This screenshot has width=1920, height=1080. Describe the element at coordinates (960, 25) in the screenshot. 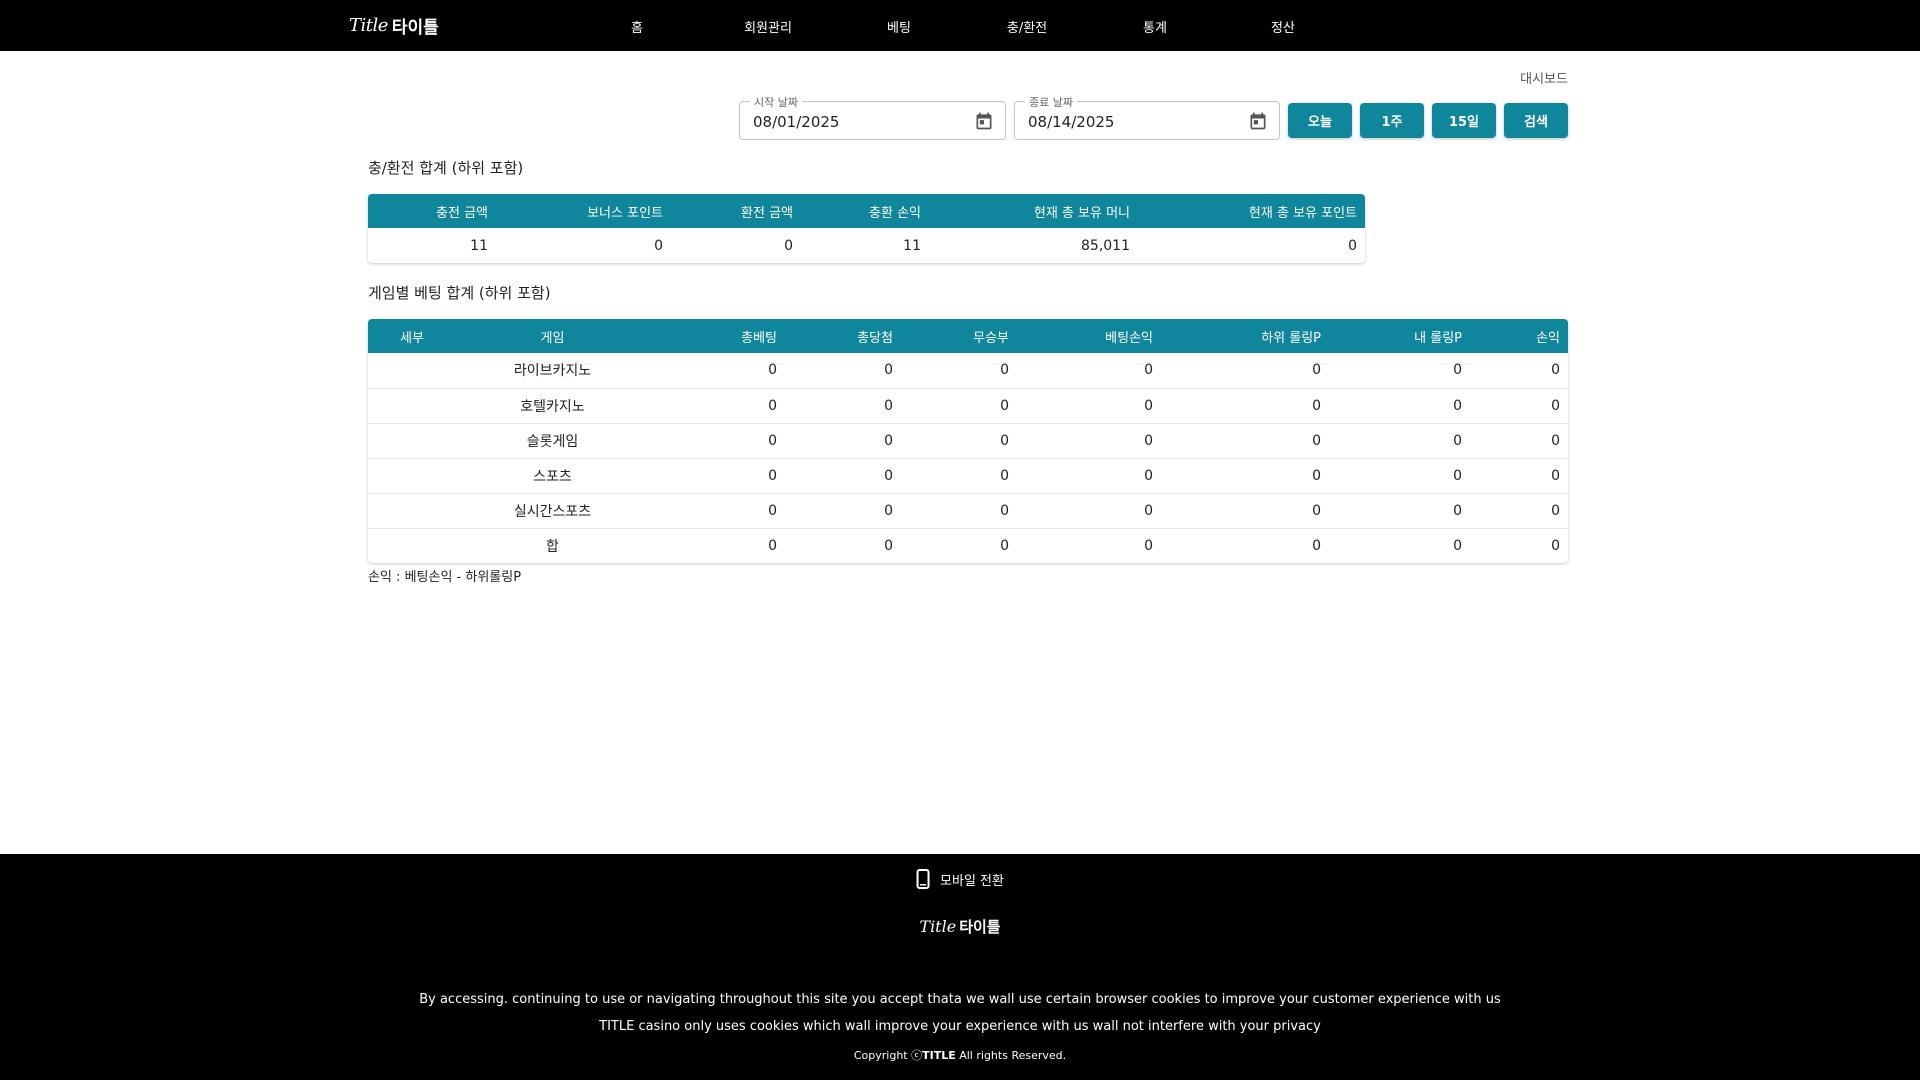

I see `top-navigation-bar: Title 타이틀 홈 회원관리 베팅 충/환전 통계 정산` at that location.